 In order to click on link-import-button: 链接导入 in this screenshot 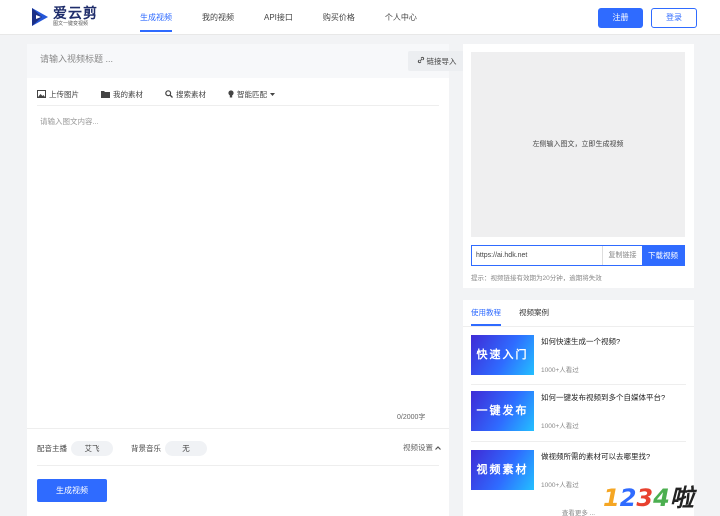, I will do `click(436, 61)`.